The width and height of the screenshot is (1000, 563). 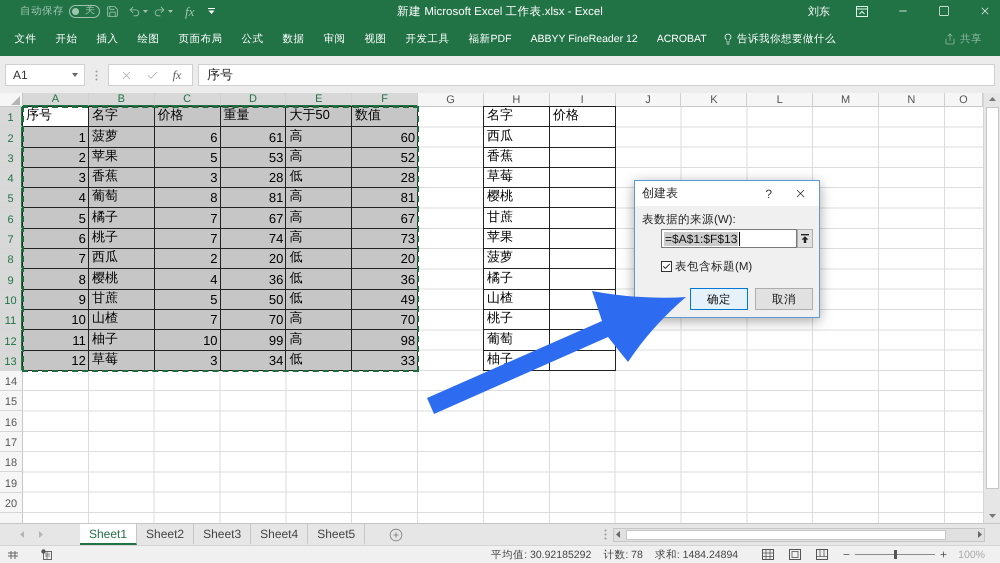 I want to click on row-header: 4, so click(x=11, y=178).